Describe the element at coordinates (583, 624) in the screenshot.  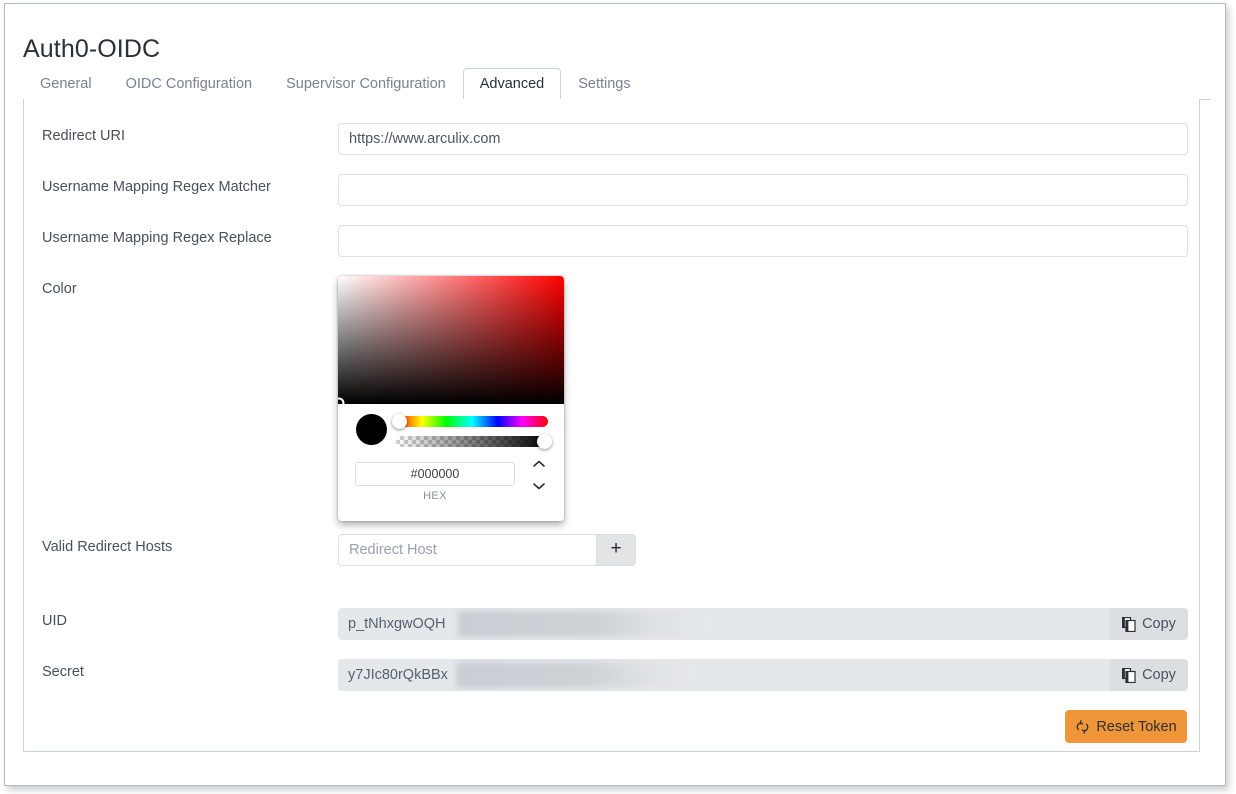
I see `uid-redaction-overlay` at that location.